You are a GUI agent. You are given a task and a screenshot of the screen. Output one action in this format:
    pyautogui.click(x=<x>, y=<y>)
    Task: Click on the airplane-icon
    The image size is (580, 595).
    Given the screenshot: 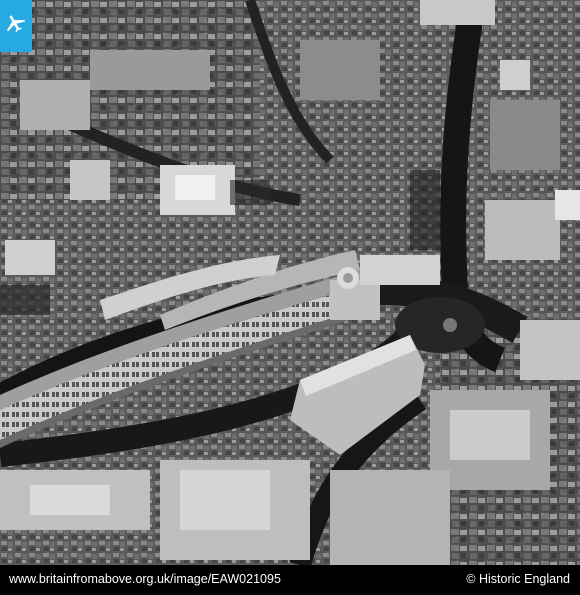 What is the action you would take?
    pyautogui.click(x=16, y=24)
    